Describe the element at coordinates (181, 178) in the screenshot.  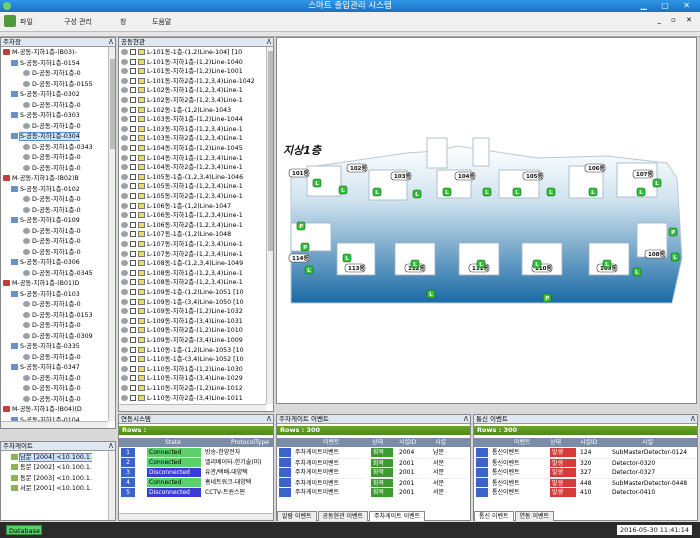
I see `common-entrance-row: L-105동-1층-(1,2,3,4)Line-1046` at that location.